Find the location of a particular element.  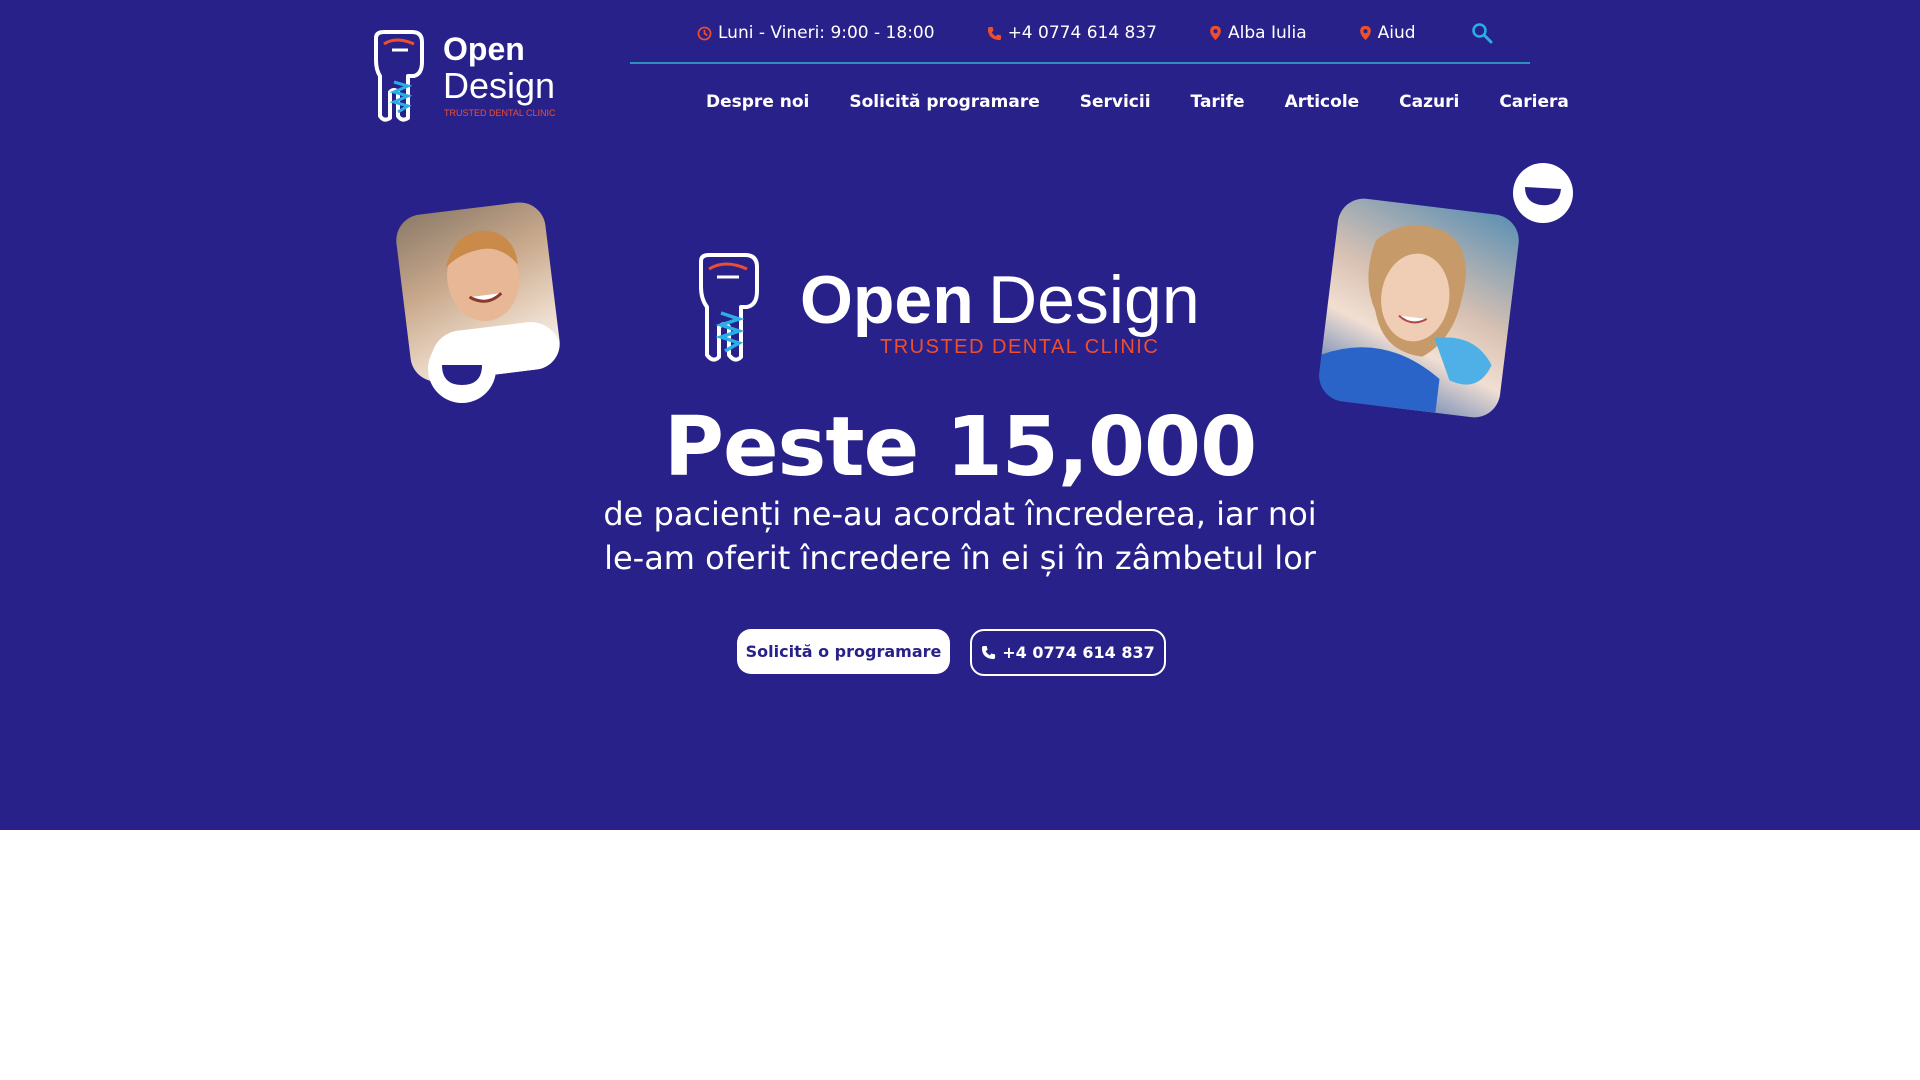

phone-text: +4 0774 614 837 is located at coordinates (1082, 33).